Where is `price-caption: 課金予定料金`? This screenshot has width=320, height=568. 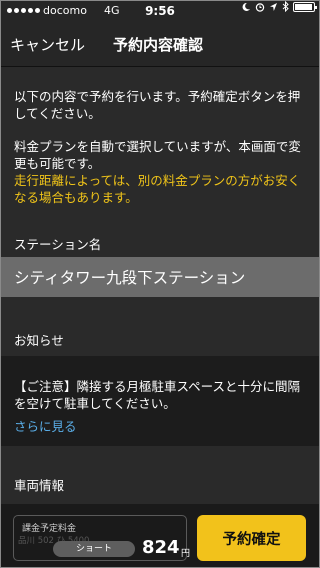
price-caption: 課金予定料金 is located at coordinates (49, 529).